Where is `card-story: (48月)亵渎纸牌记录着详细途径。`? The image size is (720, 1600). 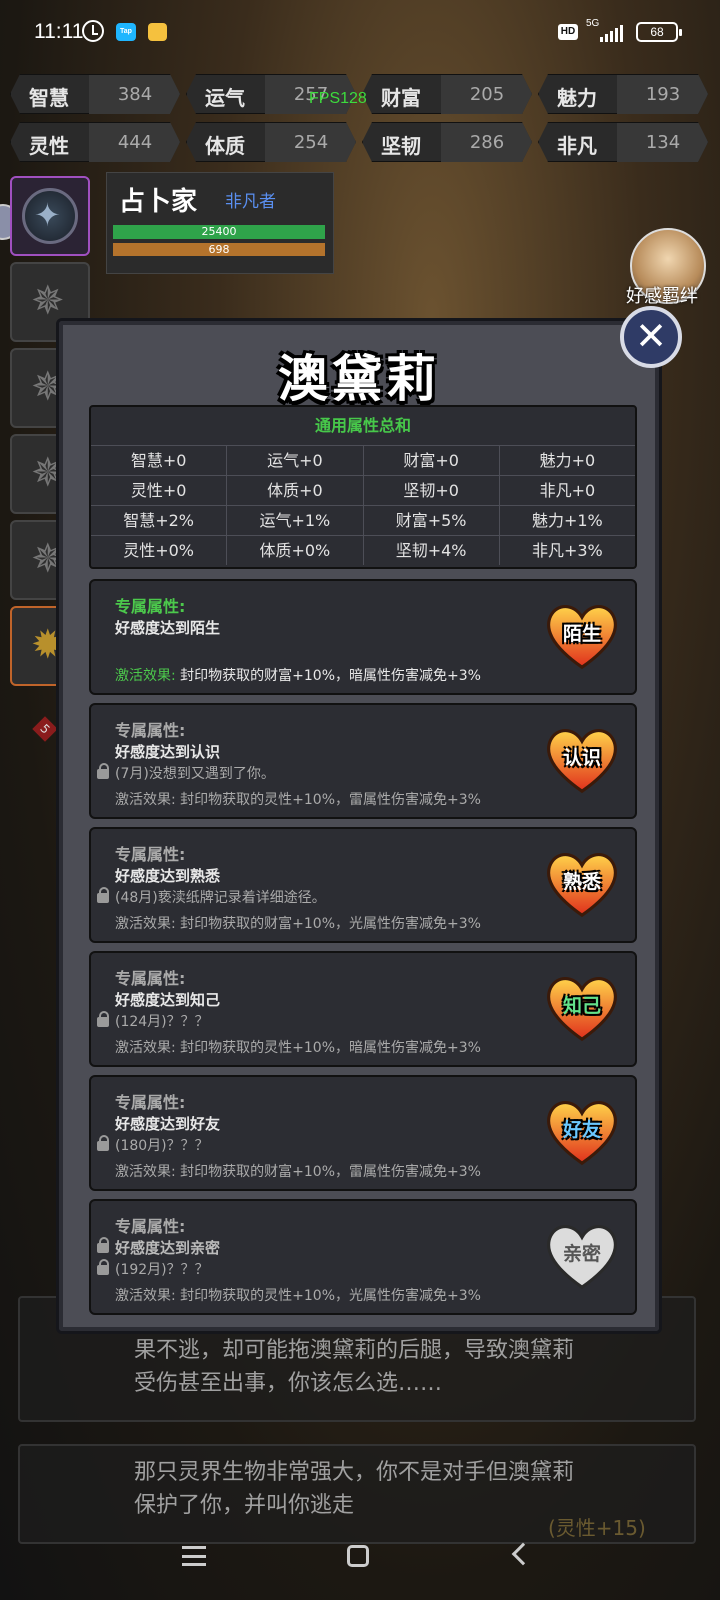
card-story: (48月)亵渎纸牌记录着详细途径。 is located at coordinates (220, 898).